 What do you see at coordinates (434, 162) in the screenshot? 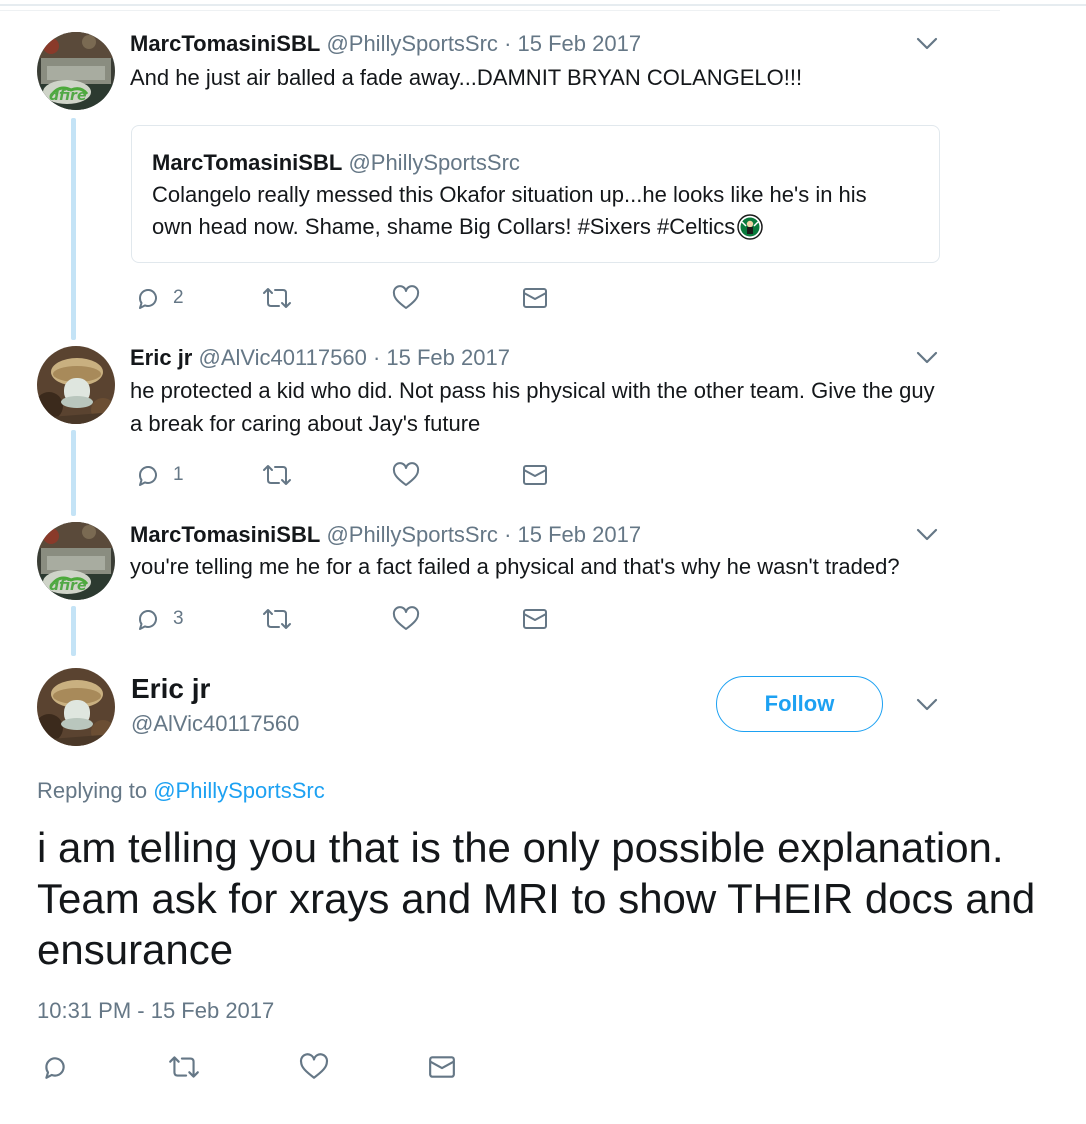
I see `quoted-author-handle: @PhillySportsSrc` at bounding box center [434, 162].